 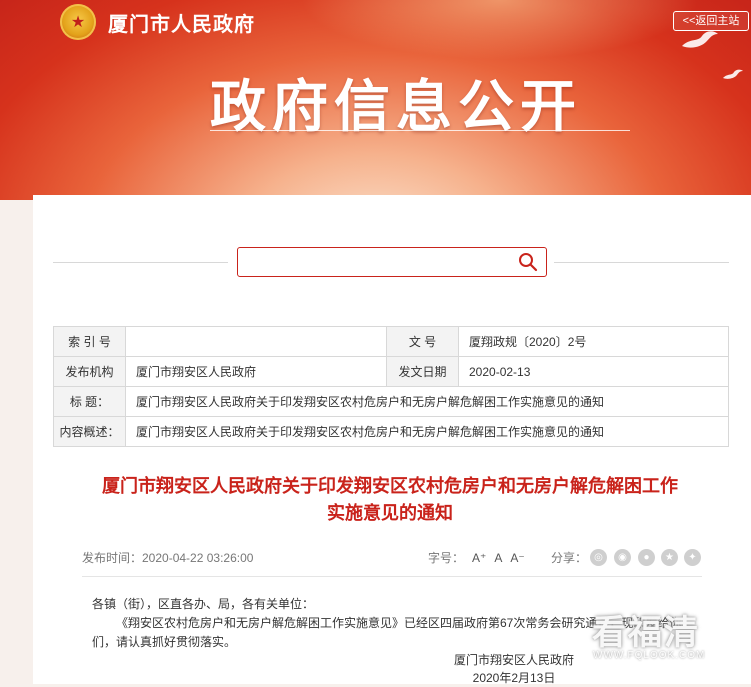 What do you see at coordinates (256, 371) in the screenshot?
I see `org-value: 厦门市翔安区人民政府` at bounding box center [256, 371].